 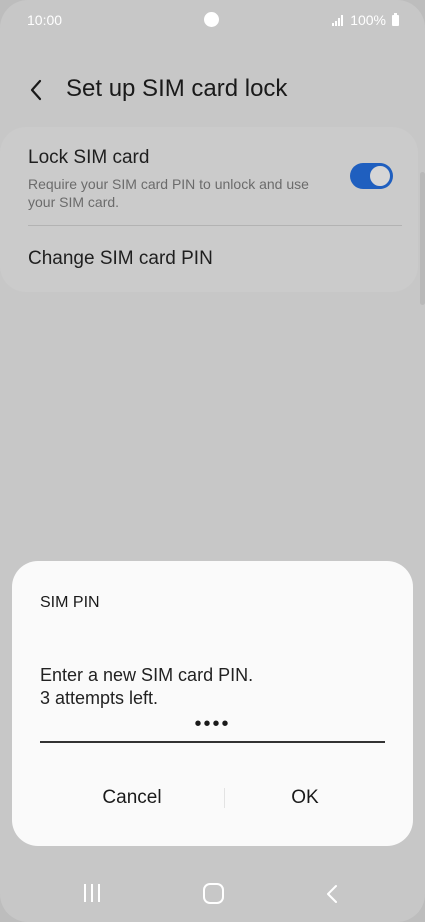 I want to click on signal-icon, so click(x=338, y=20).